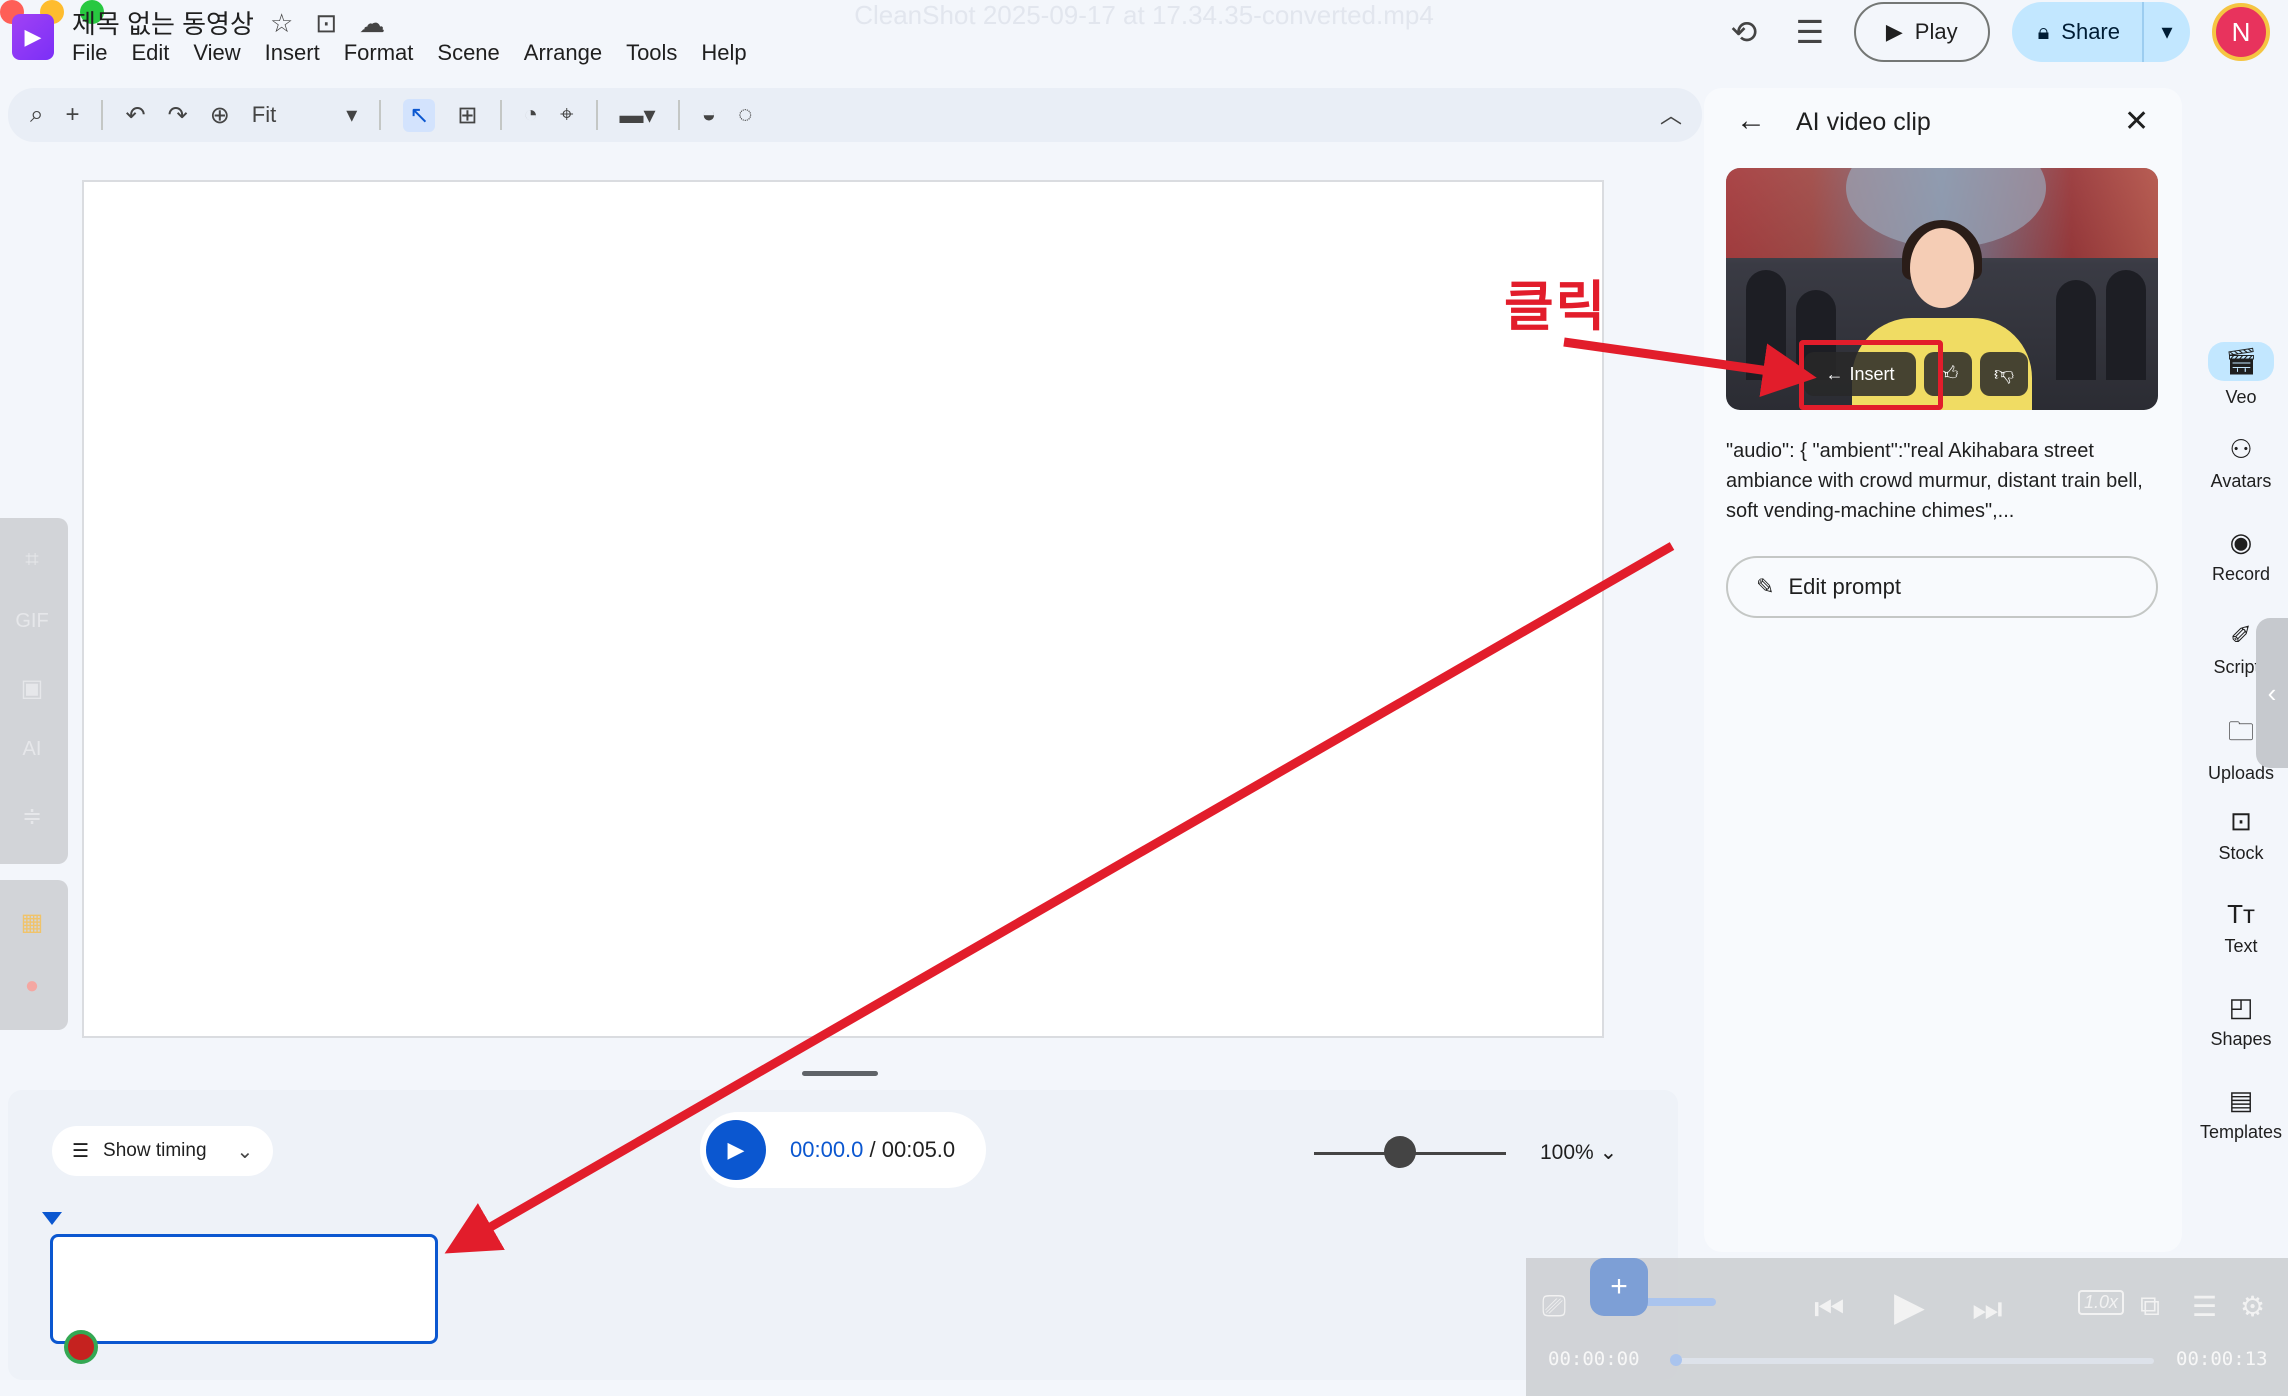  Describe the element at coordinates (840, 1073) in the screenshot. I see `panel-resize-handle` at that location.